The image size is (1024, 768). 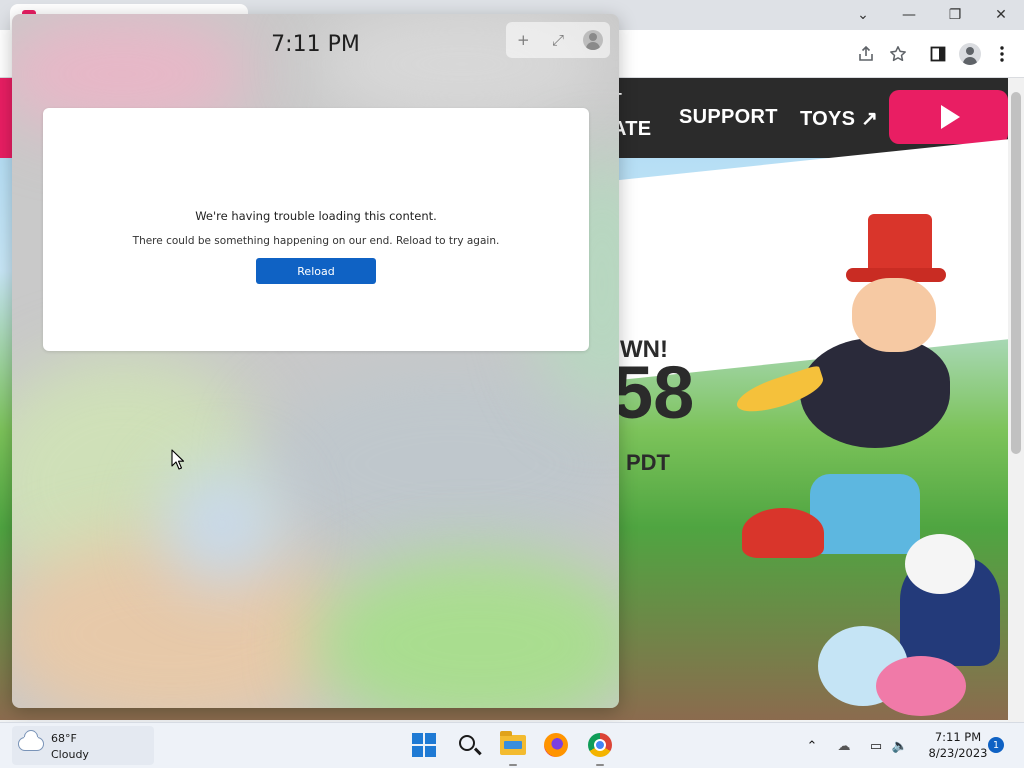 I want to click on mouse-cursor-icon, so click(x=178, y=459).